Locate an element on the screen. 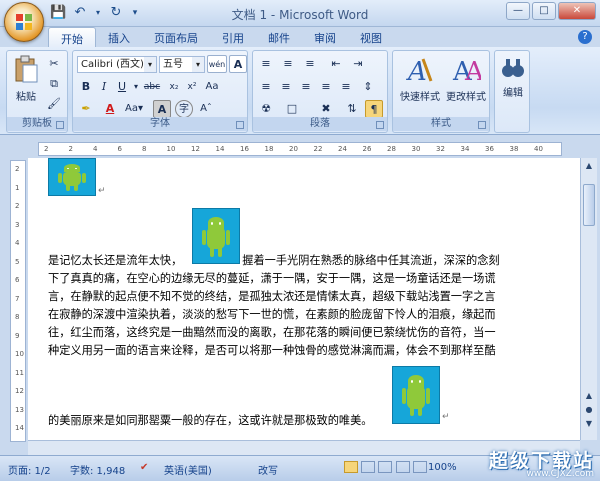 The image size is (600, 481). tab-view: 视图 is located at coordinates (371, 37).